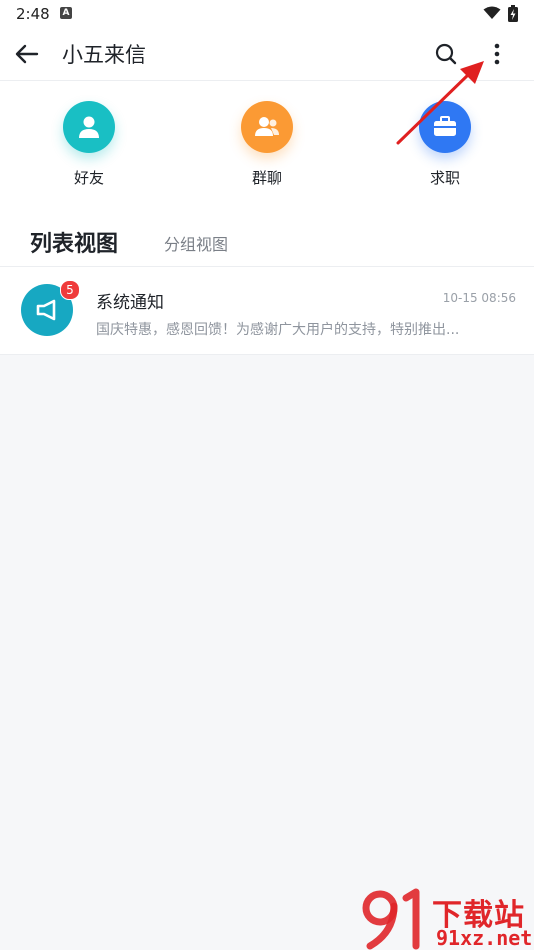 This screenshot has width=534, height=950. I want to click on status-bar: 2:48 A, so click(267, 14).